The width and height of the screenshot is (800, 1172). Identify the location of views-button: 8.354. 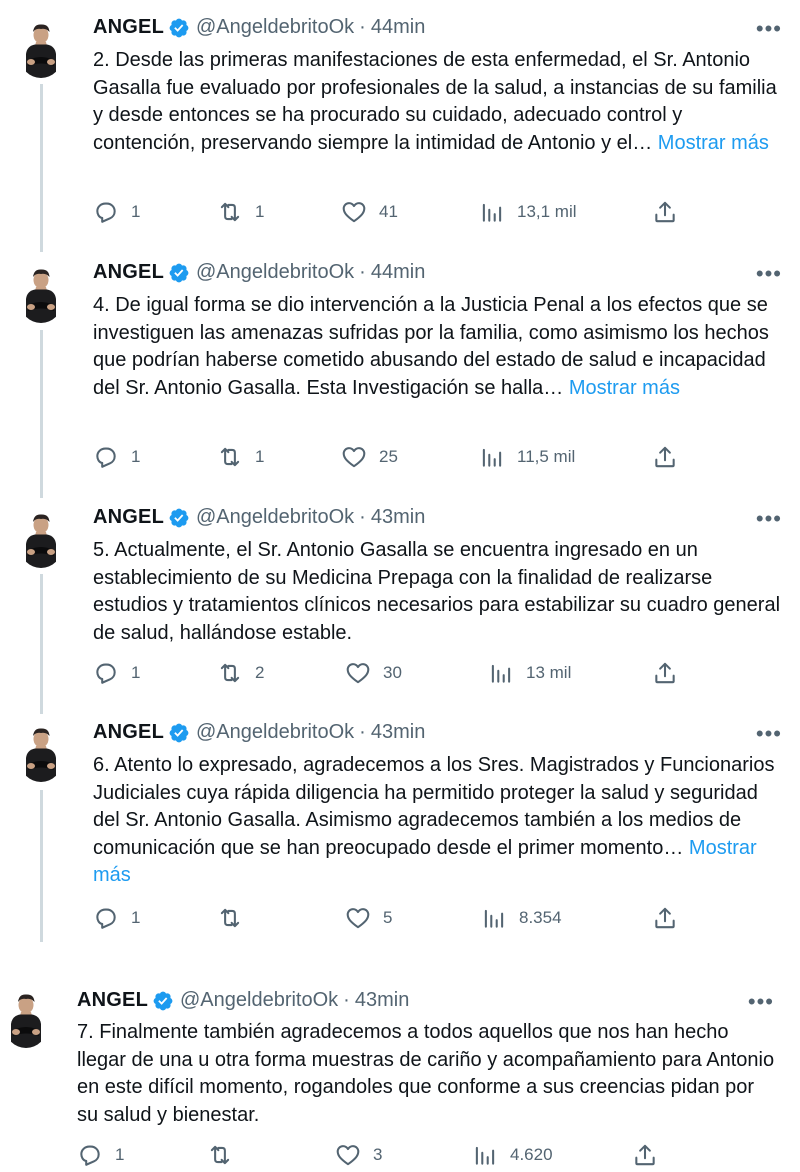
(521, 918).